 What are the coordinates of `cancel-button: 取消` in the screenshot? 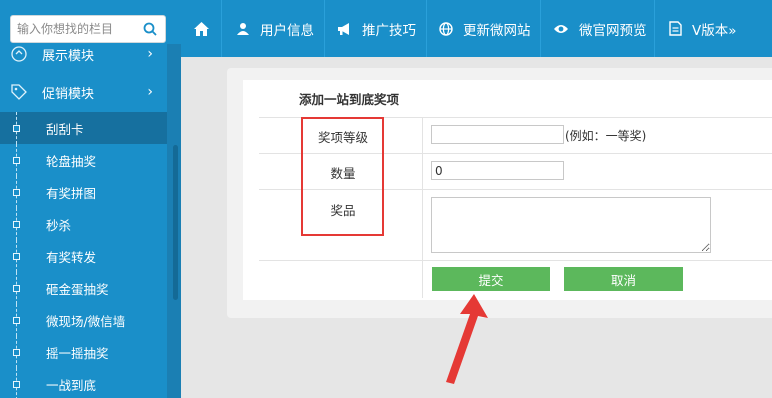 It's located at (623, 279).